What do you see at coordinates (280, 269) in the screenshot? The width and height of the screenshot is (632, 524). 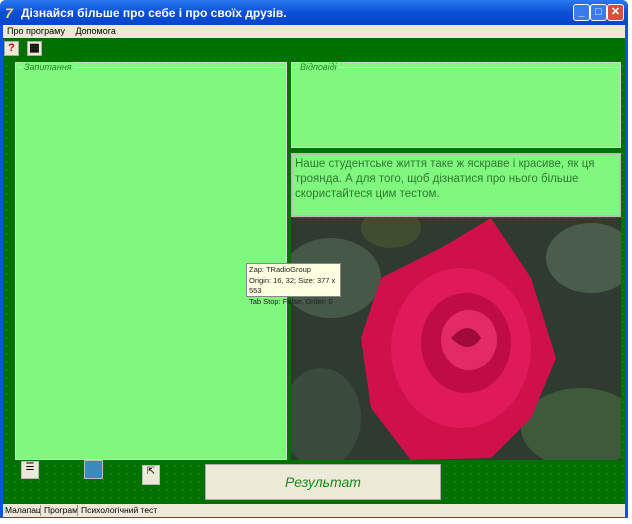 I see `tooltip-line: Zap: TRadioGroup` at bounding box center [280, 269].